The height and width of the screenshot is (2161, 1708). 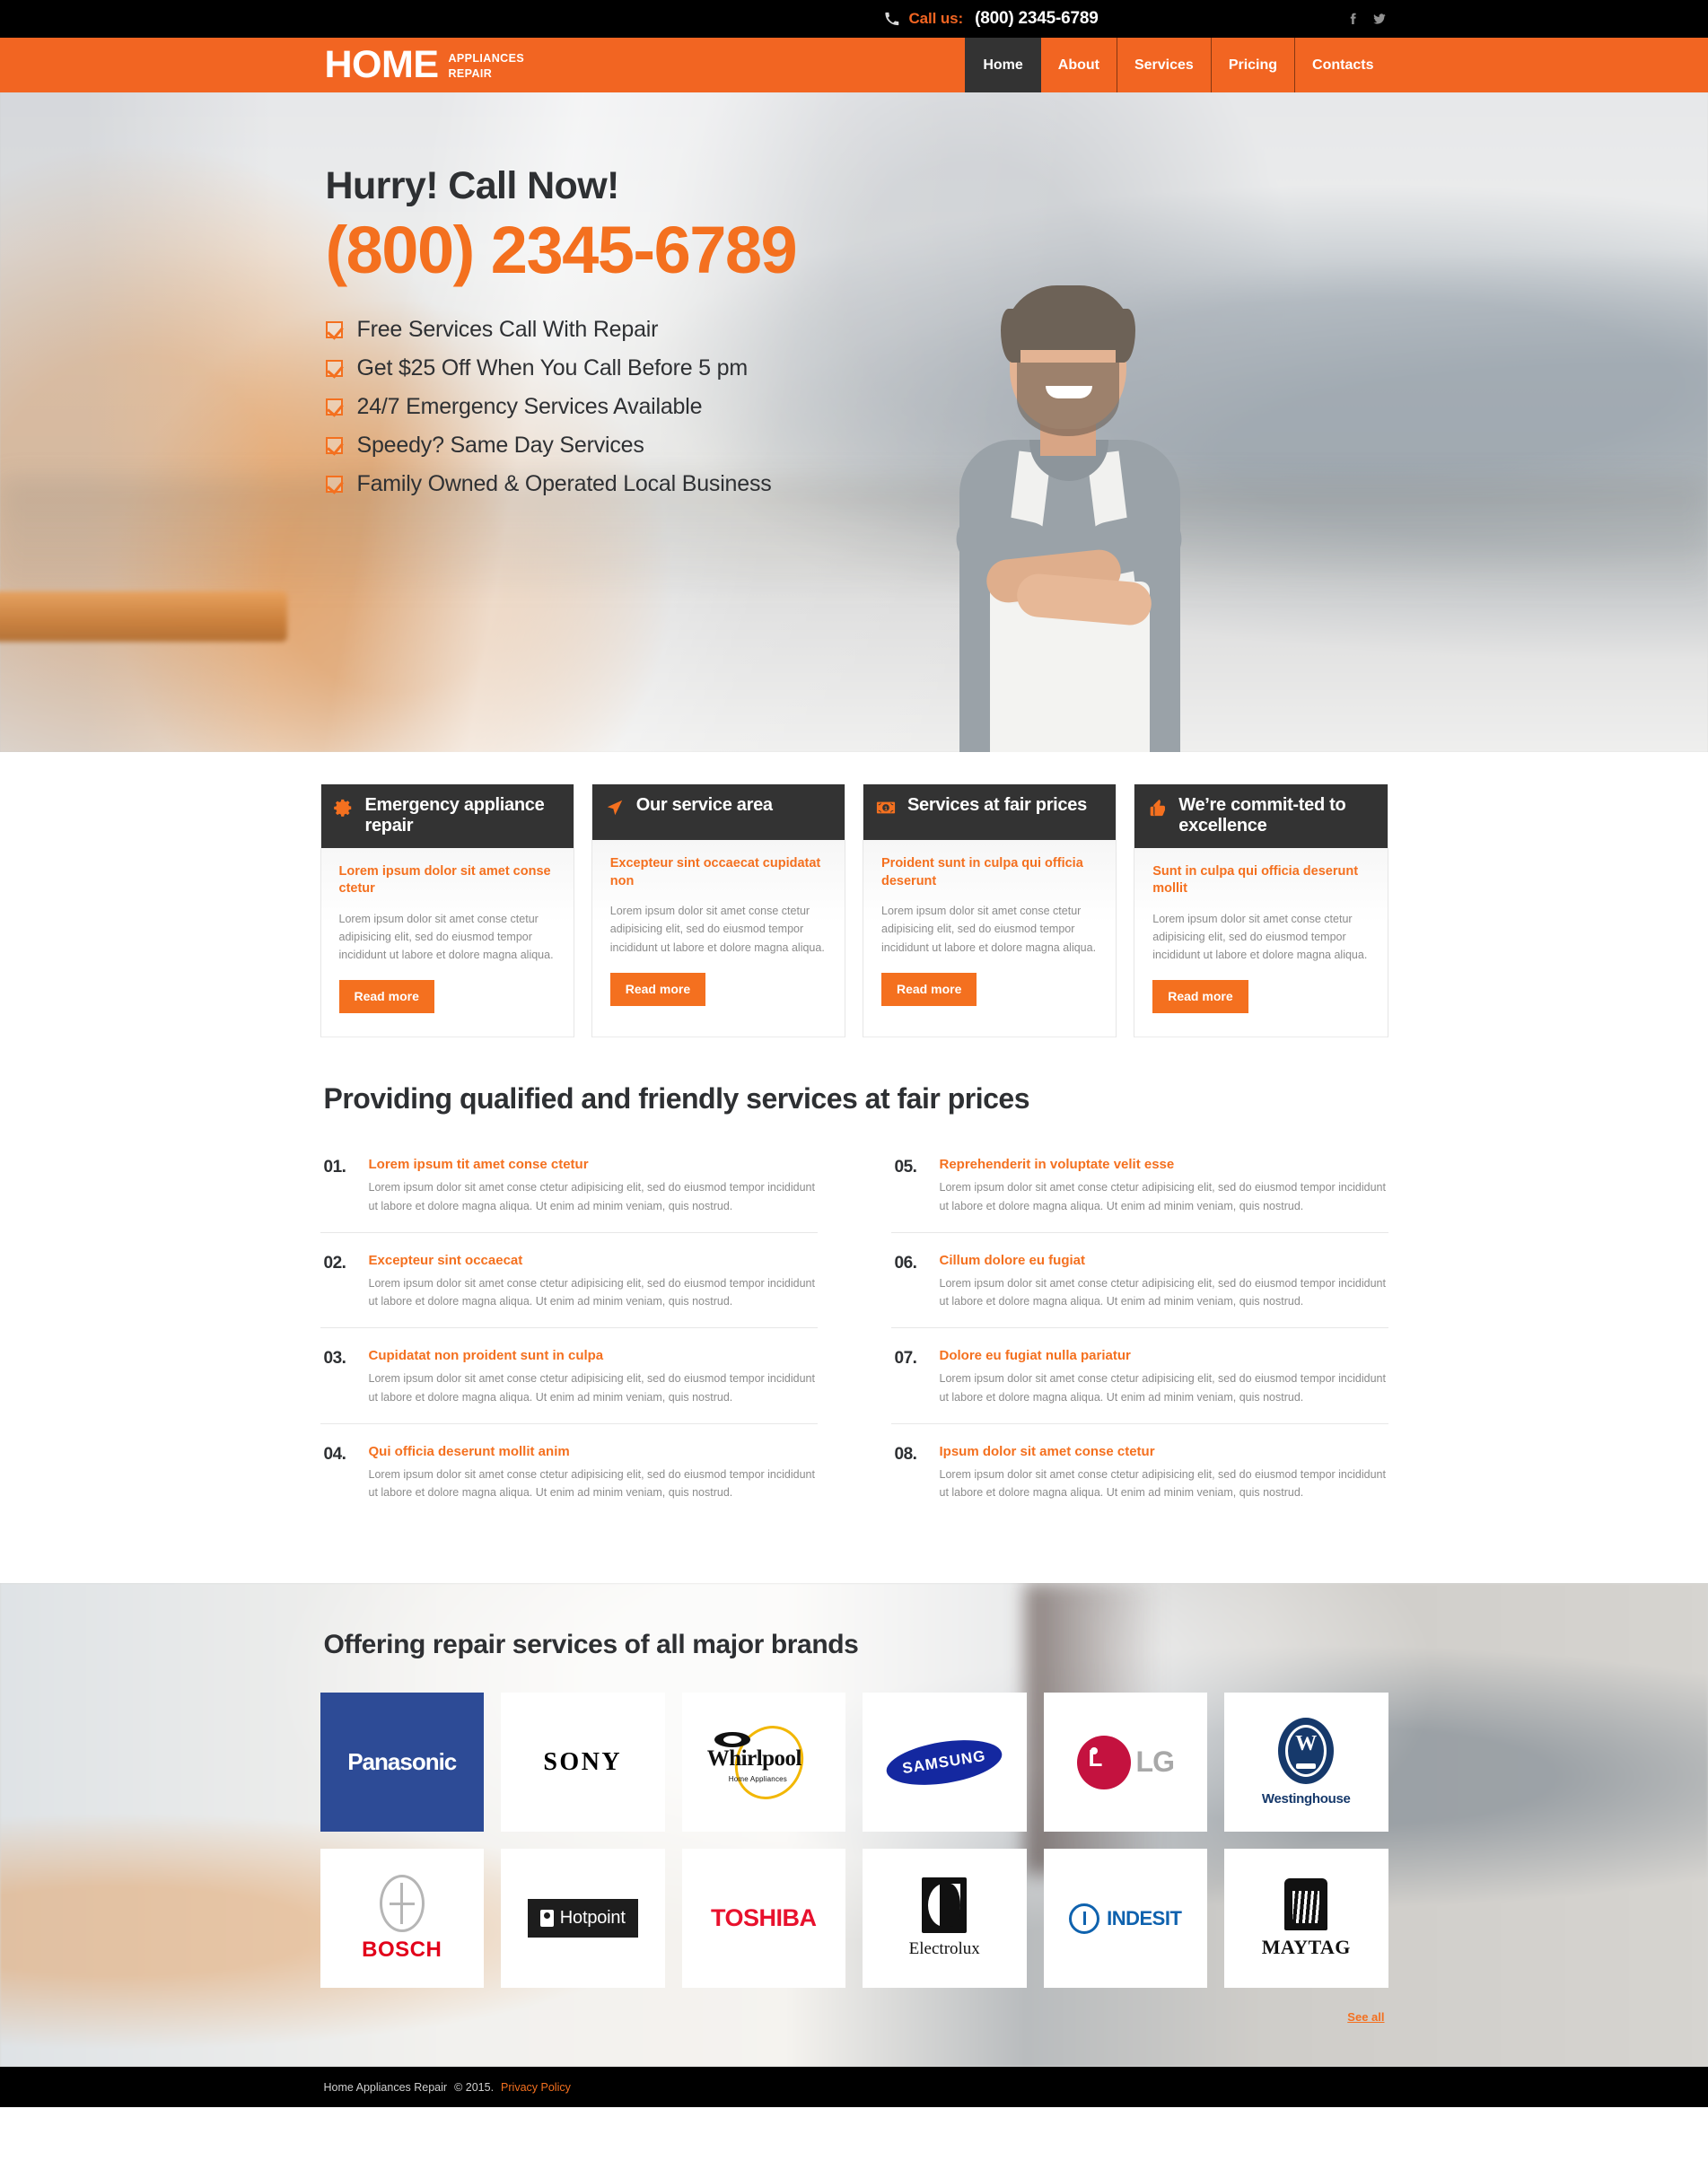 What do you see at coordinates (454, 816) in the screenshot?
I see `feature-card-title: Emergency appliance repair` at bounding box center [454, 816].